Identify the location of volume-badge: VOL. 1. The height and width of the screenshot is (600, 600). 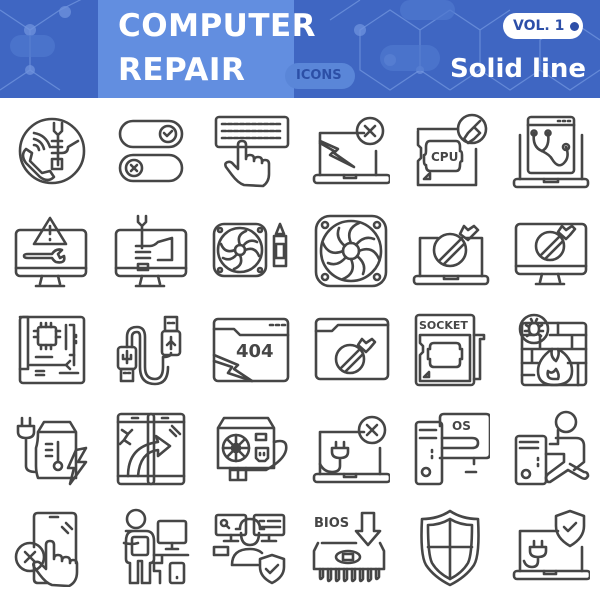
(543, 26).